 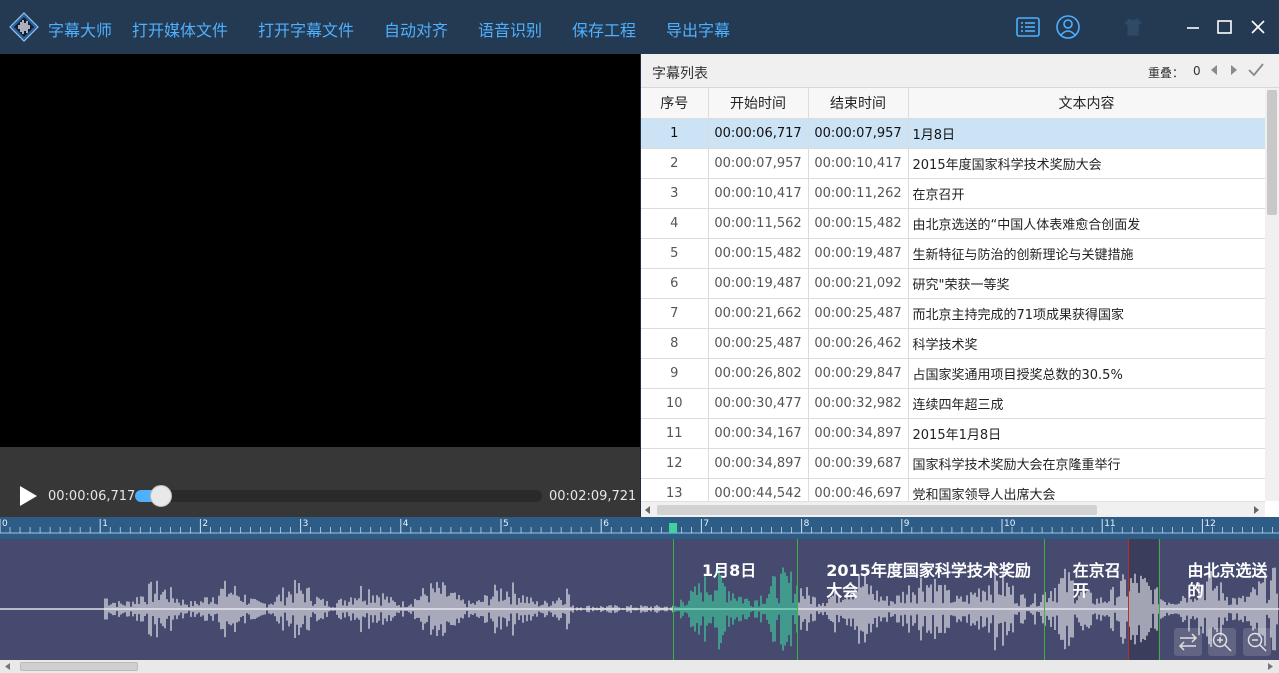 I want to click on cell-start-time: 00:00:34,897, so click(x=758, y=463).